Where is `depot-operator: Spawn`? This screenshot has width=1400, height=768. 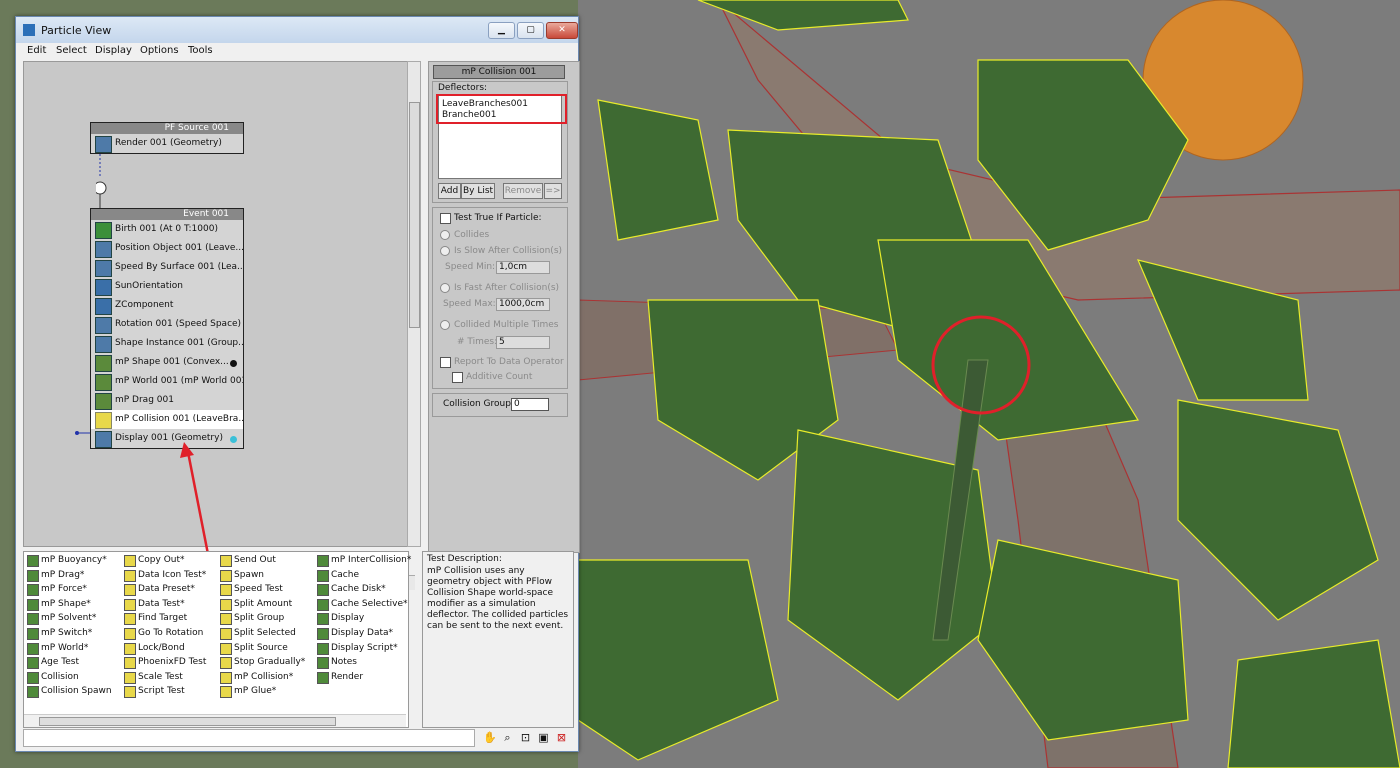 depot-operator: Spawn is located at coordinates (242, 575).